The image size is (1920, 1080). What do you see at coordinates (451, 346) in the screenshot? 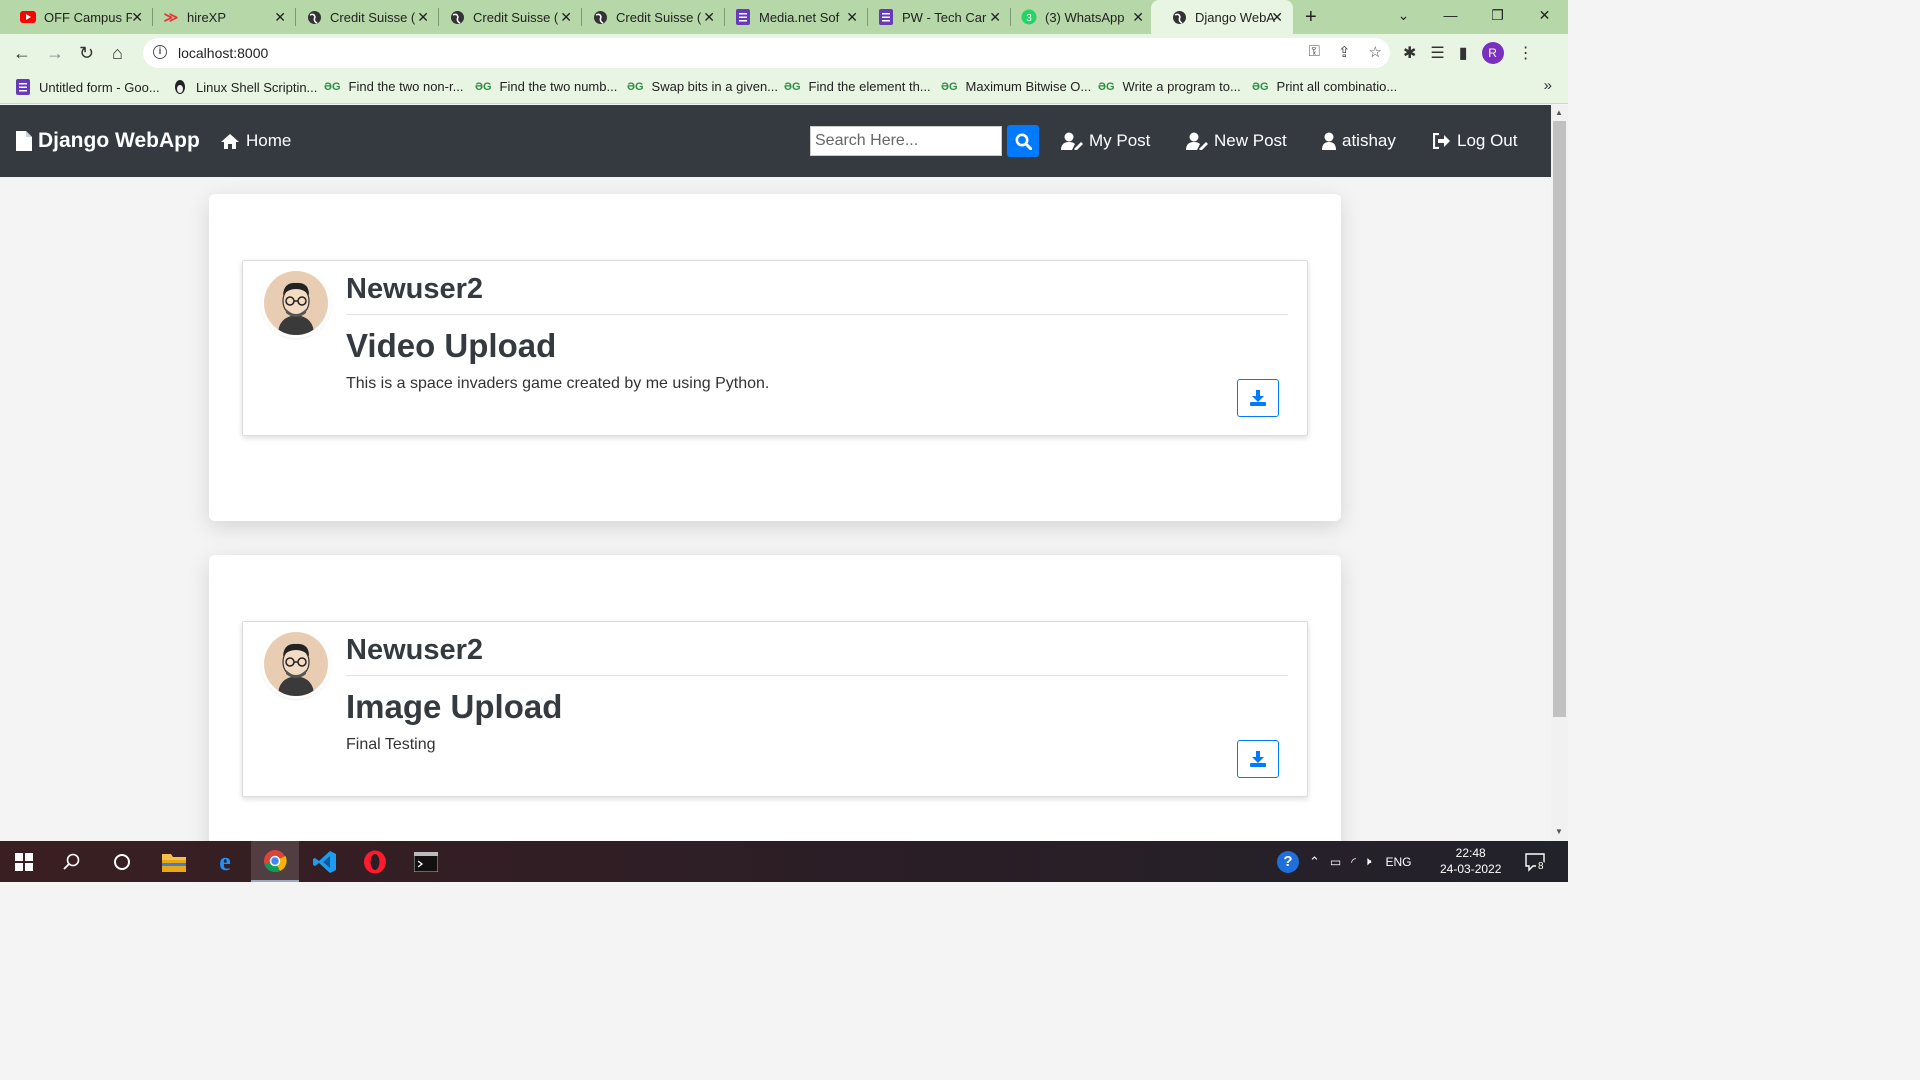
I see `post-title: Video Upload` at bounding box center [451, 346].